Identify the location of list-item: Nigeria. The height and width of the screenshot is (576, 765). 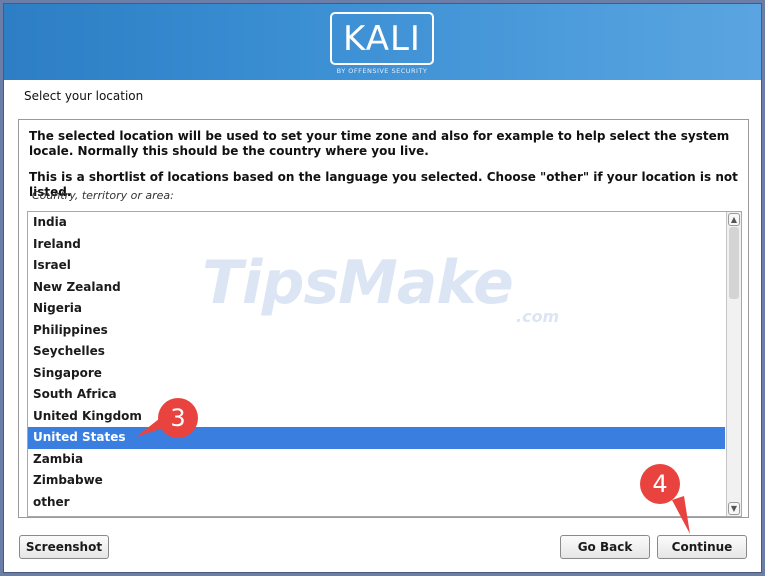
(376, 309).